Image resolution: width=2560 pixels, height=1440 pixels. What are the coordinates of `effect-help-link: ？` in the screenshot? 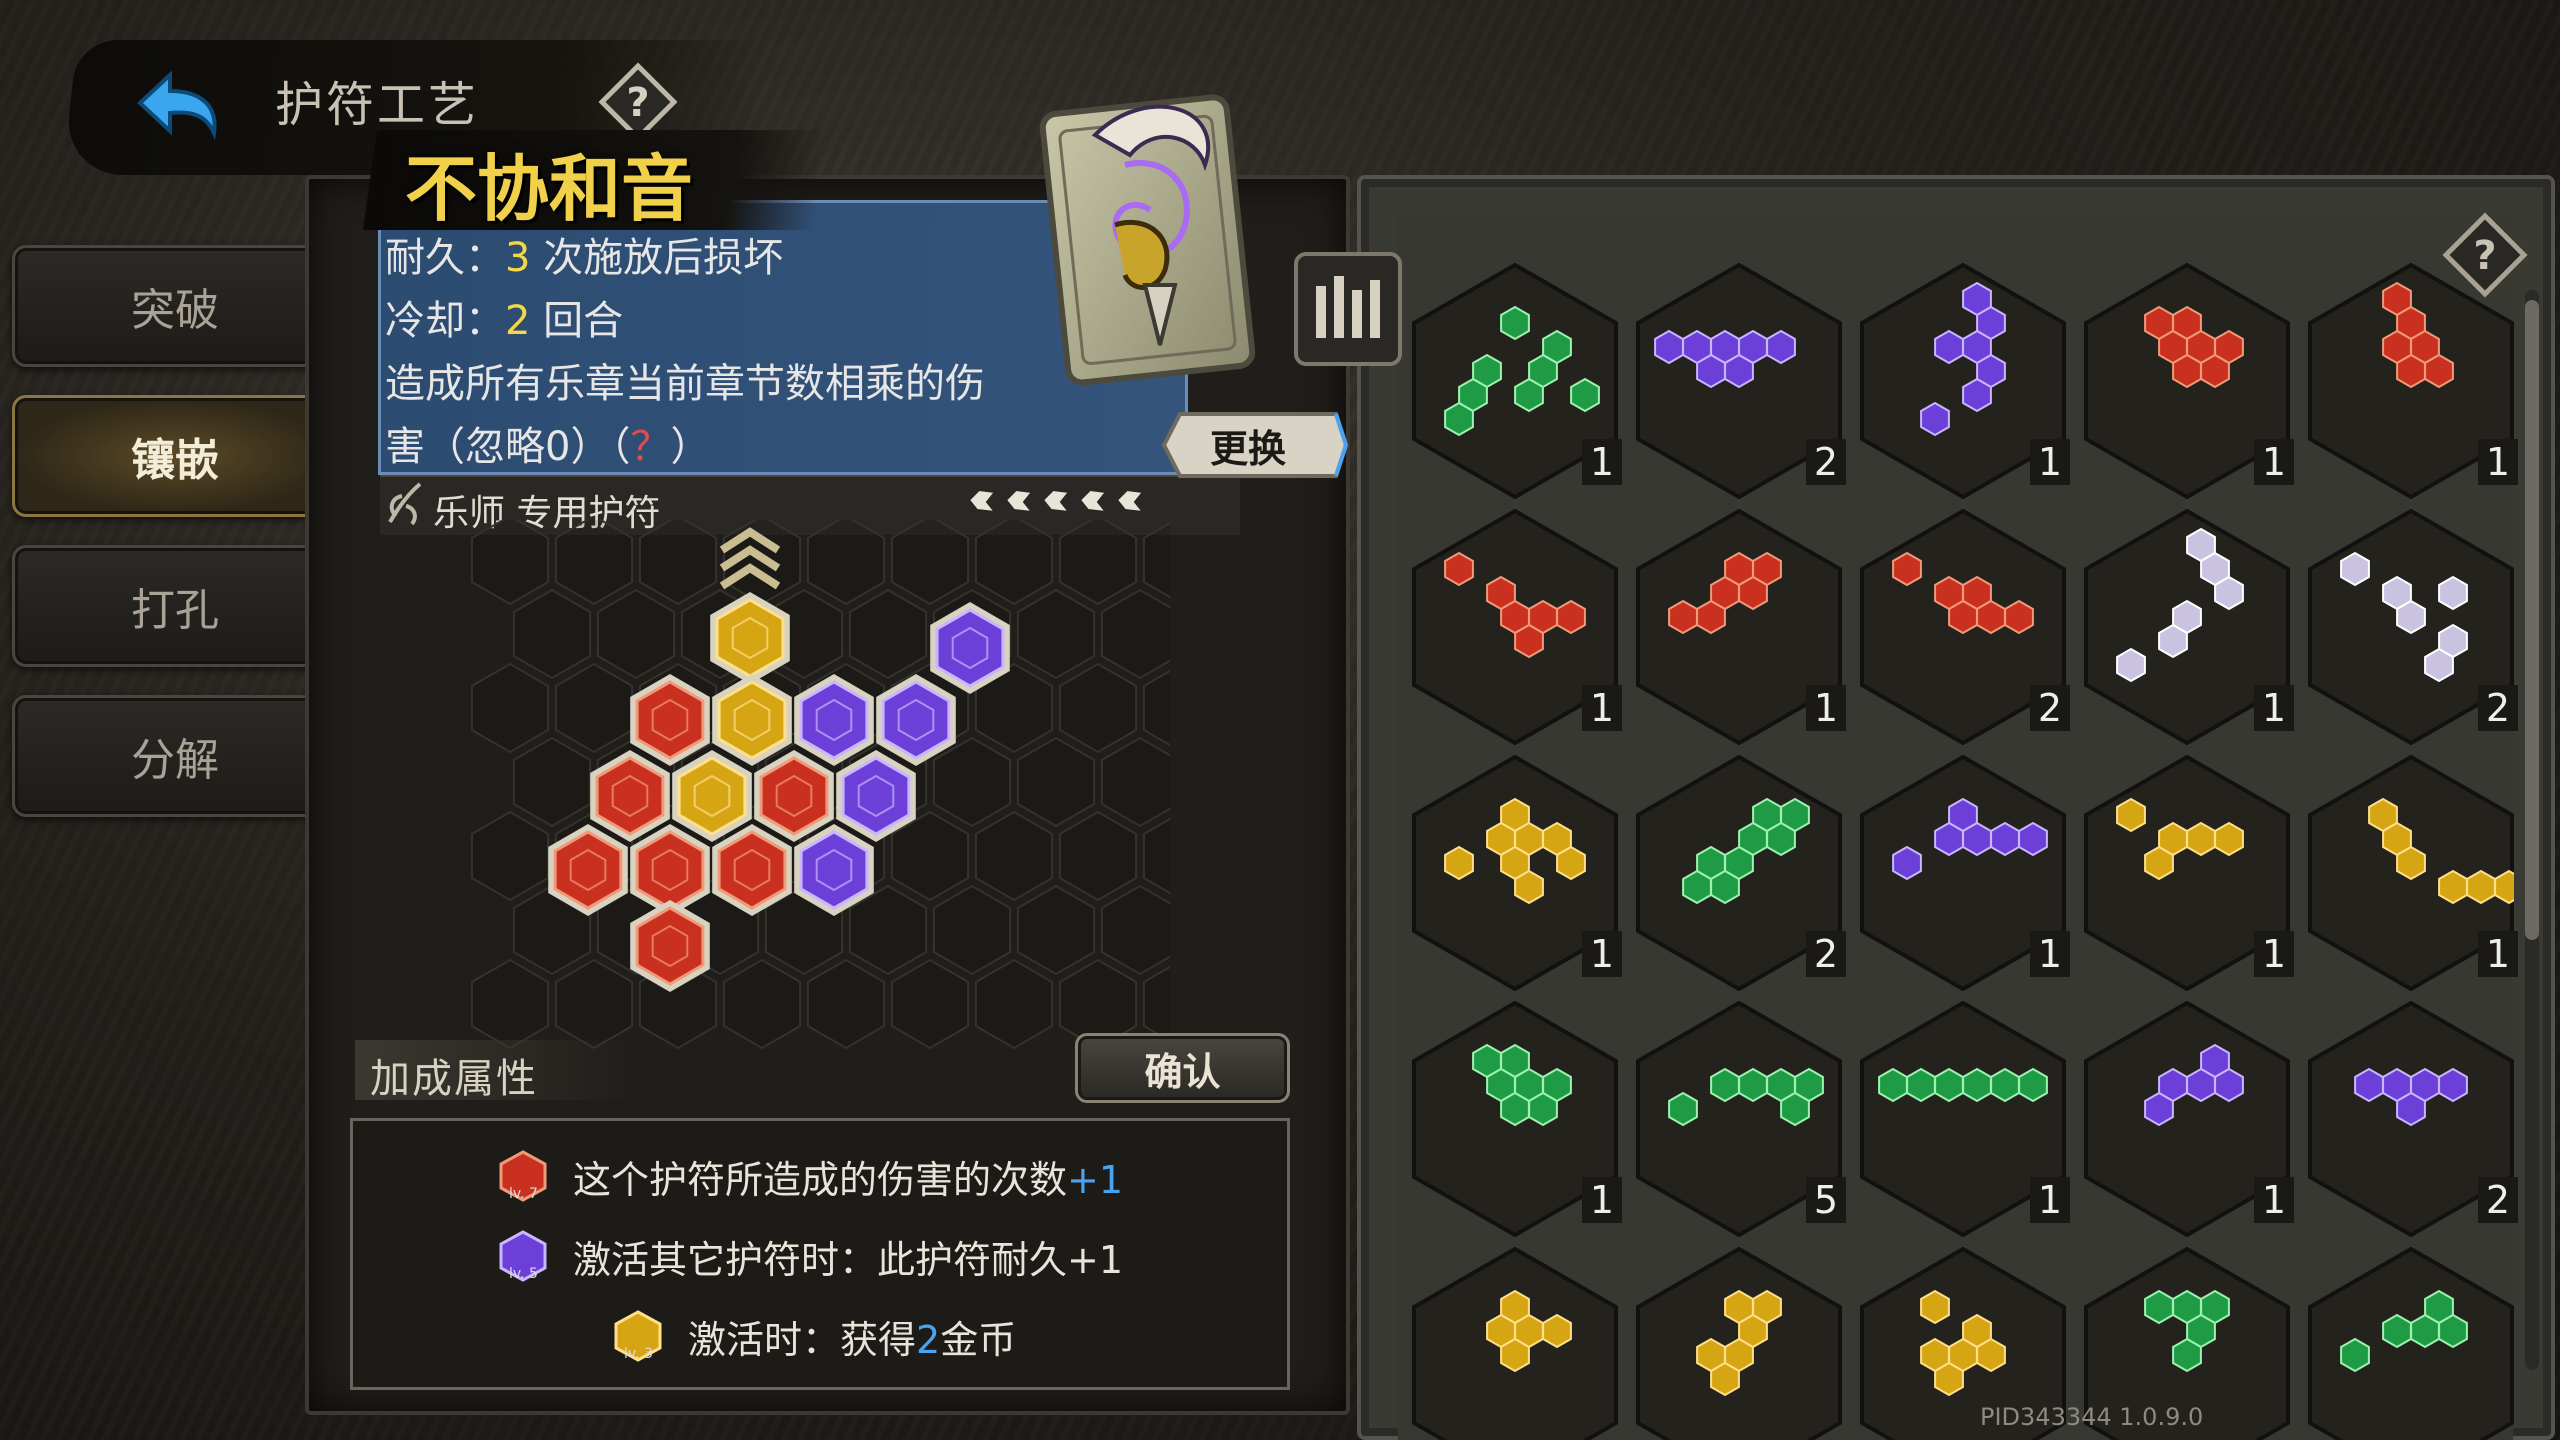 It's located at (650, 447).